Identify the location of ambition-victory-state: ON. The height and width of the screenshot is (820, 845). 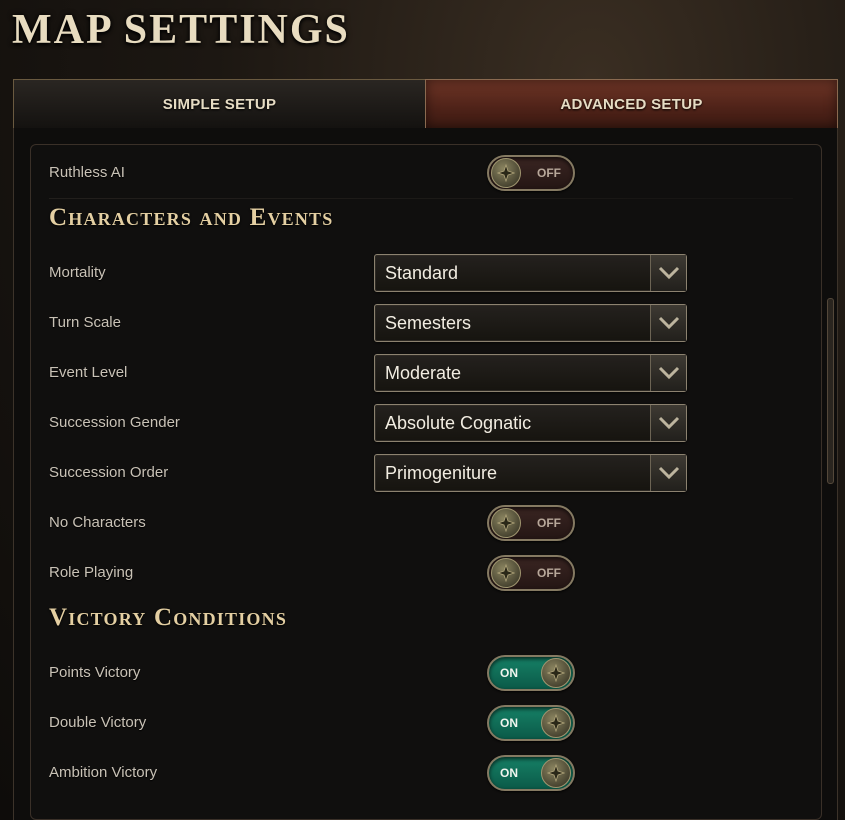
(509, 773).